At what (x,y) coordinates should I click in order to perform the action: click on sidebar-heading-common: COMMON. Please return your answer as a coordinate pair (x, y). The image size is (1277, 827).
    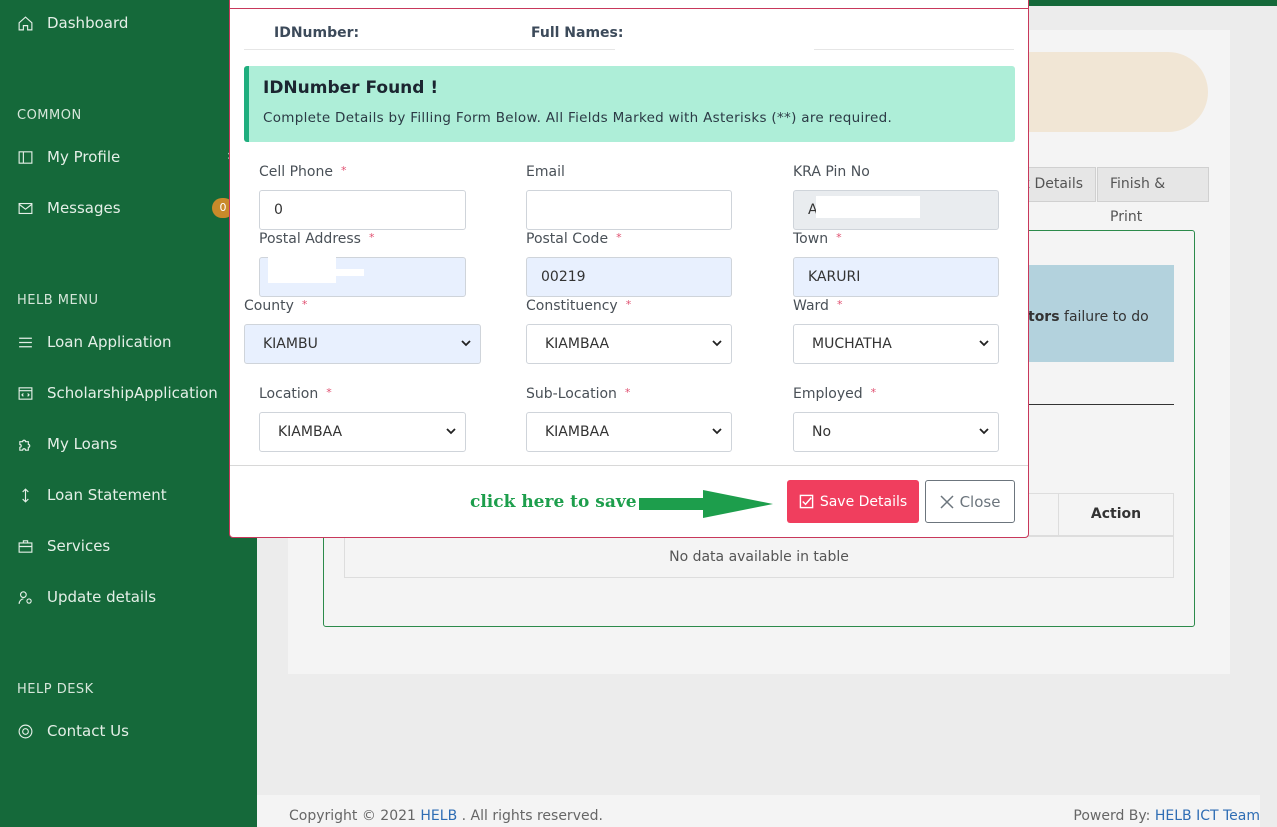
    Looking at the image, I should click on (49, 115).